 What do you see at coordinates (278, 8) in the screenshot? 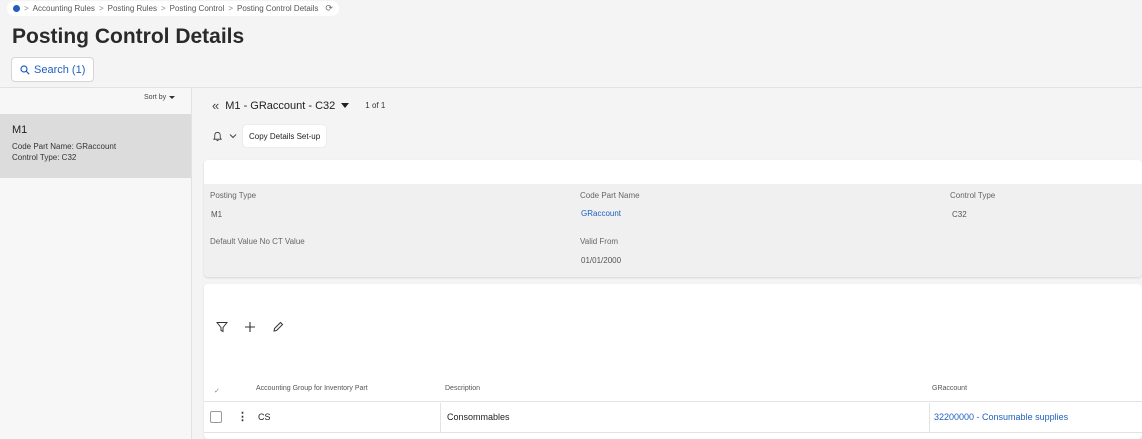
I see `breadcrumb-item-posting-control-details: Posting Control Details` at bounding box center [278, 8].